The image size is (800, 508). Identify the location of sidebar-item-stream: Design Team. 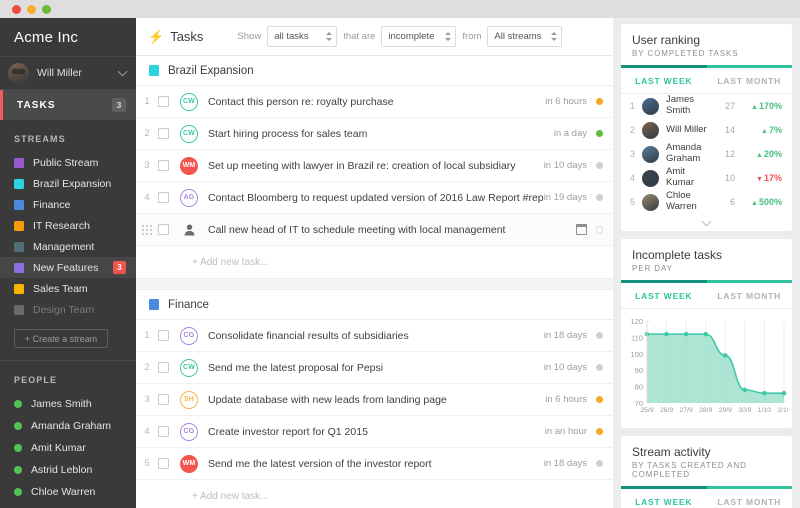
(68, 309).